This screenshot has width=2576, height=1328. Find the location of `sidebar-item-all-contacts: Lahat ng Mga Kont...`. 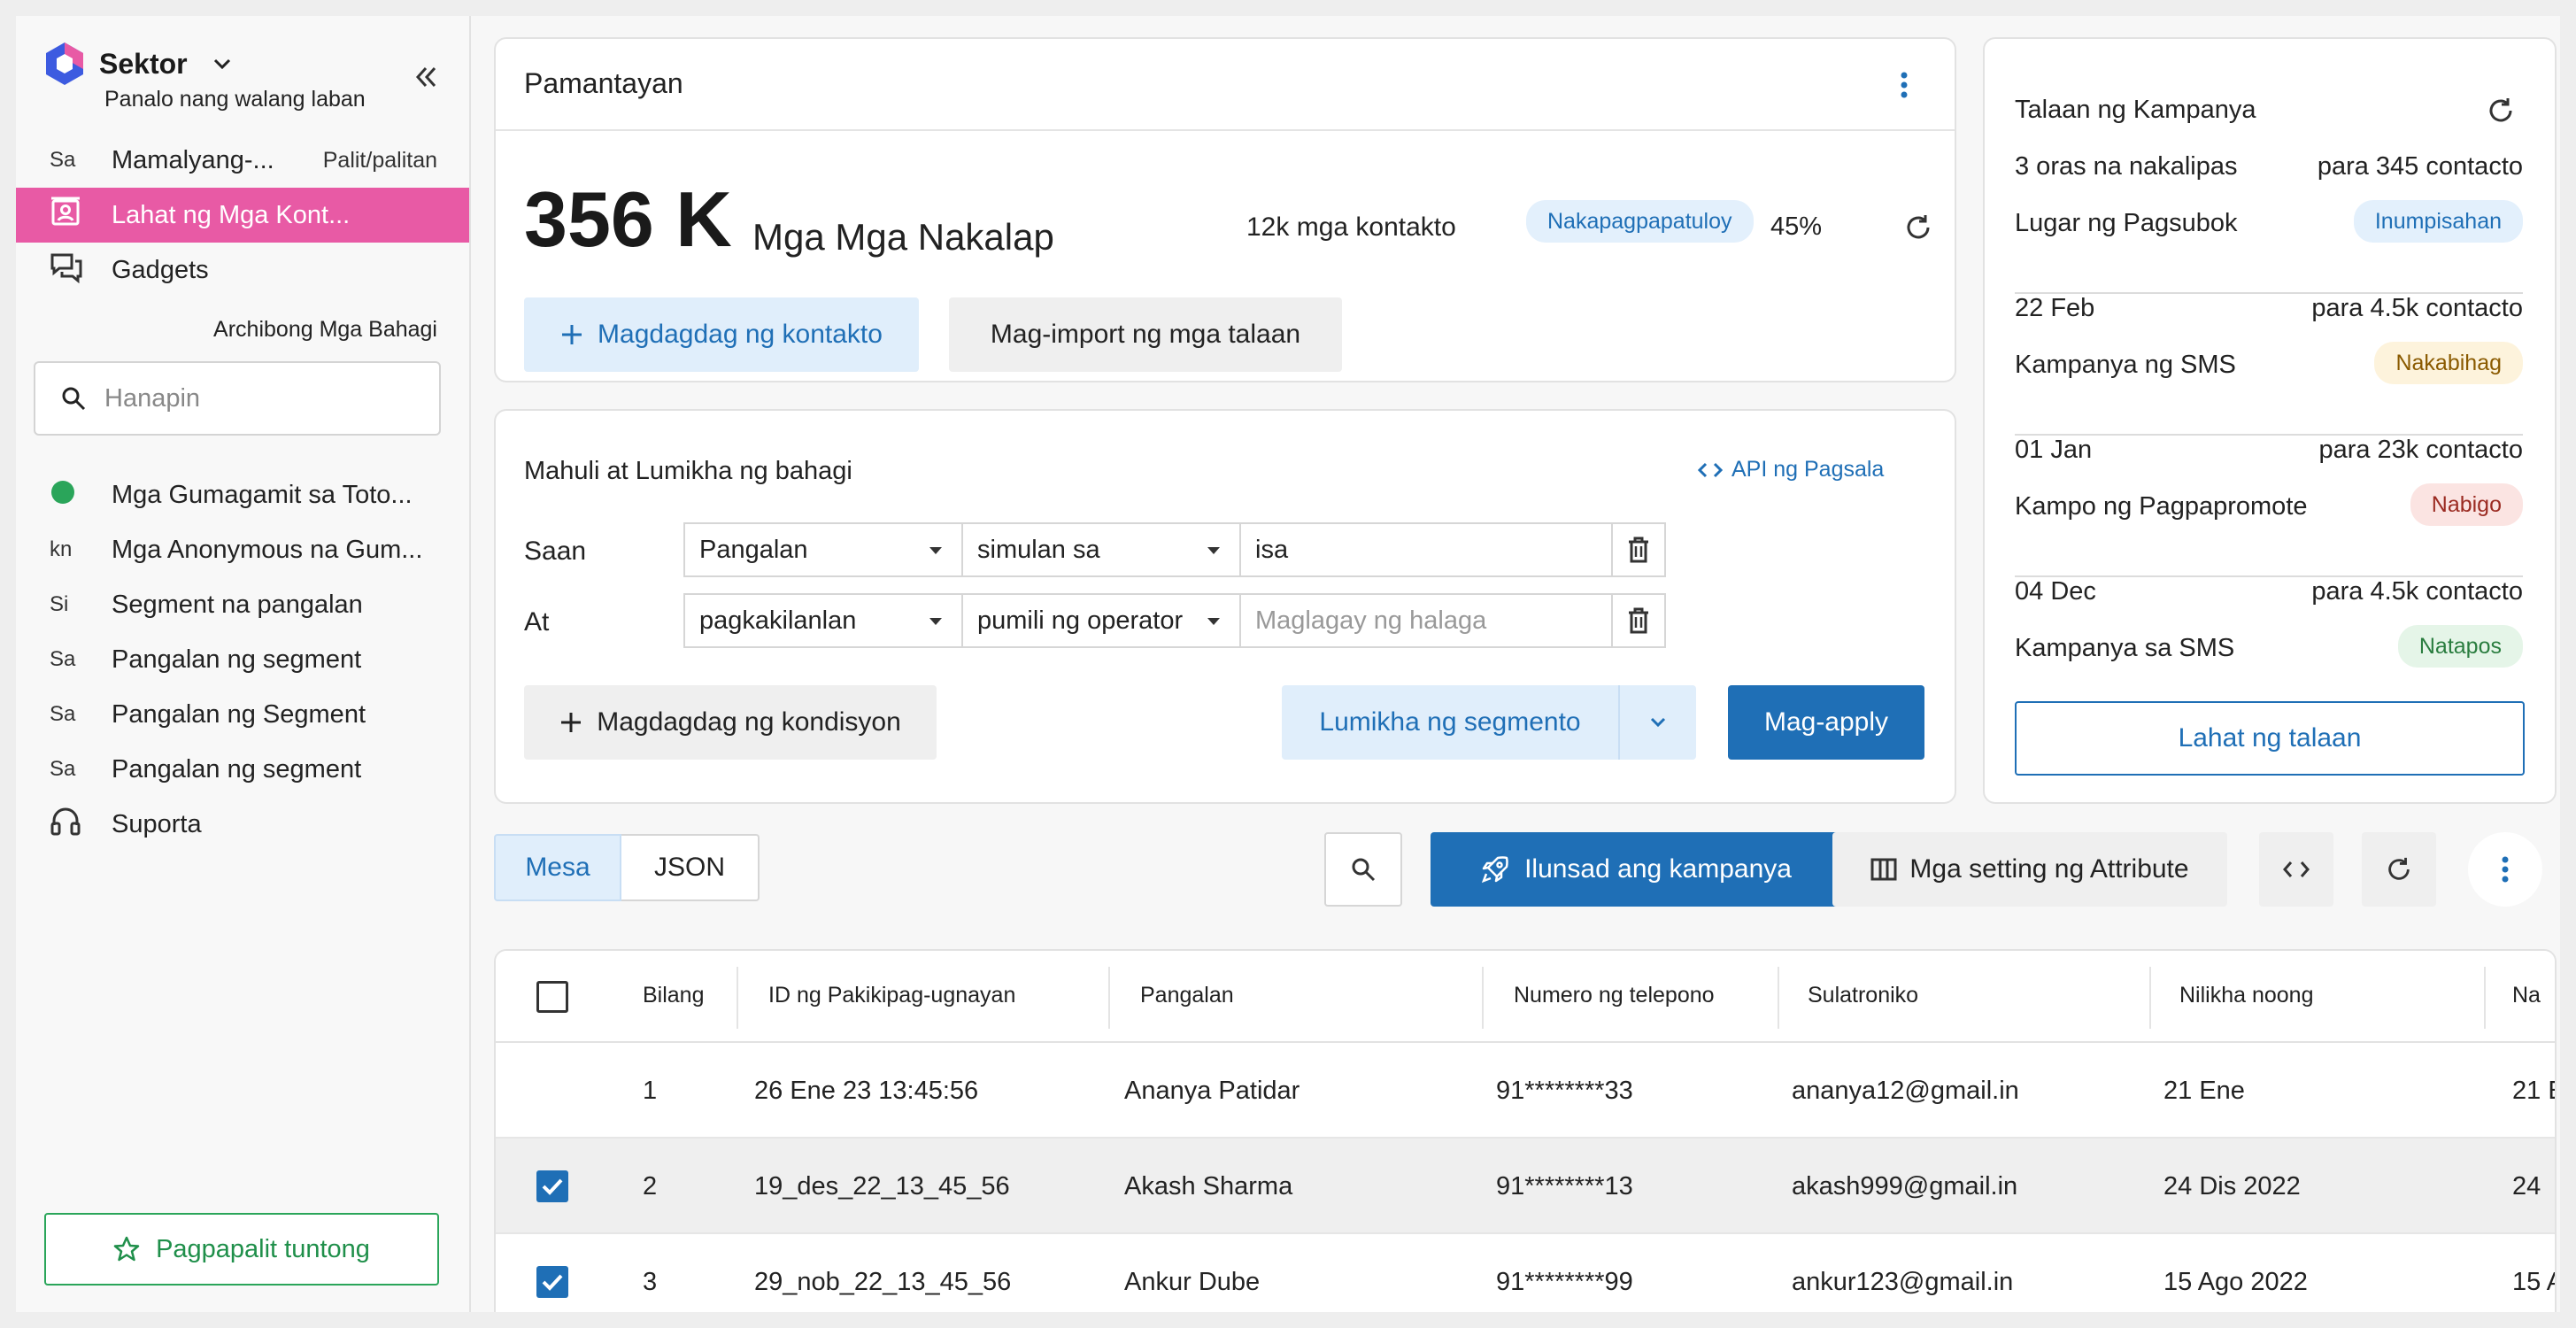

sidebar-item-all-contacts: Lahat ng Mga Kont... is located at coordinates (242, 215).